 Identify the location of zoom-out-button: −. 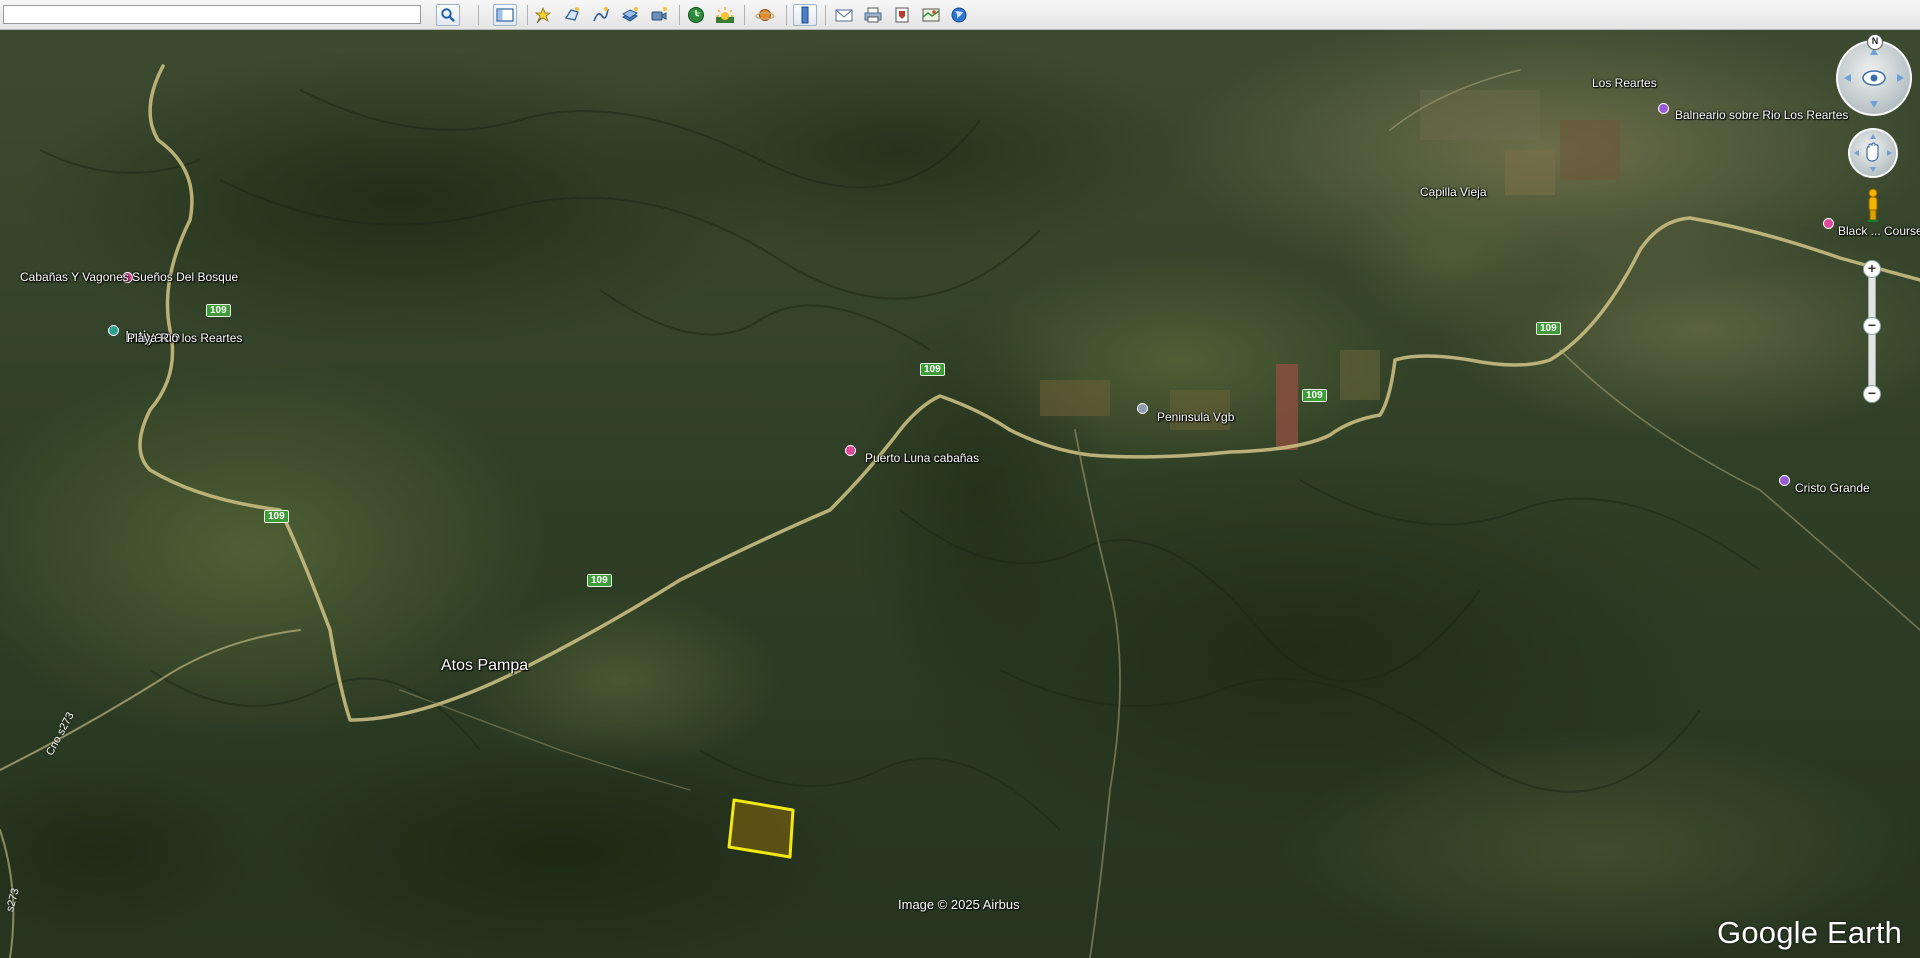
(1872, 394).